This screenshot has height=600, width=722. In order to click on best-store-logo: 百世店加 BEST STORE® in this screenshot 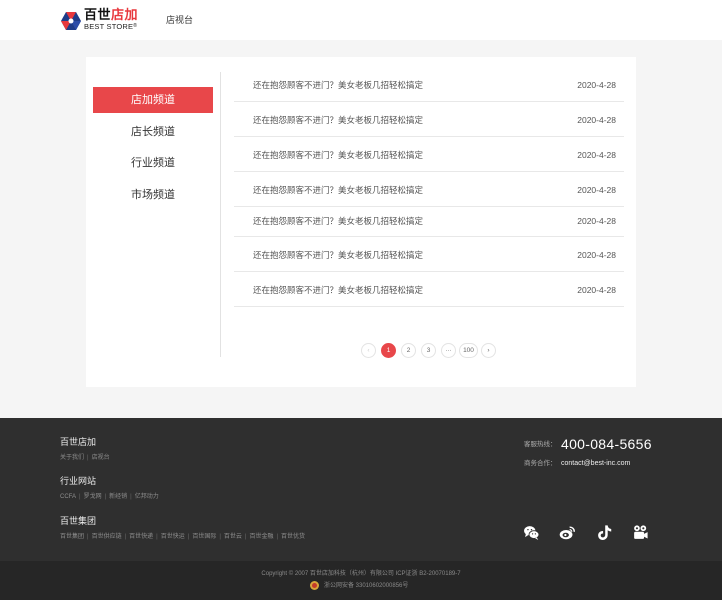, I will do `click(100, 20)`.